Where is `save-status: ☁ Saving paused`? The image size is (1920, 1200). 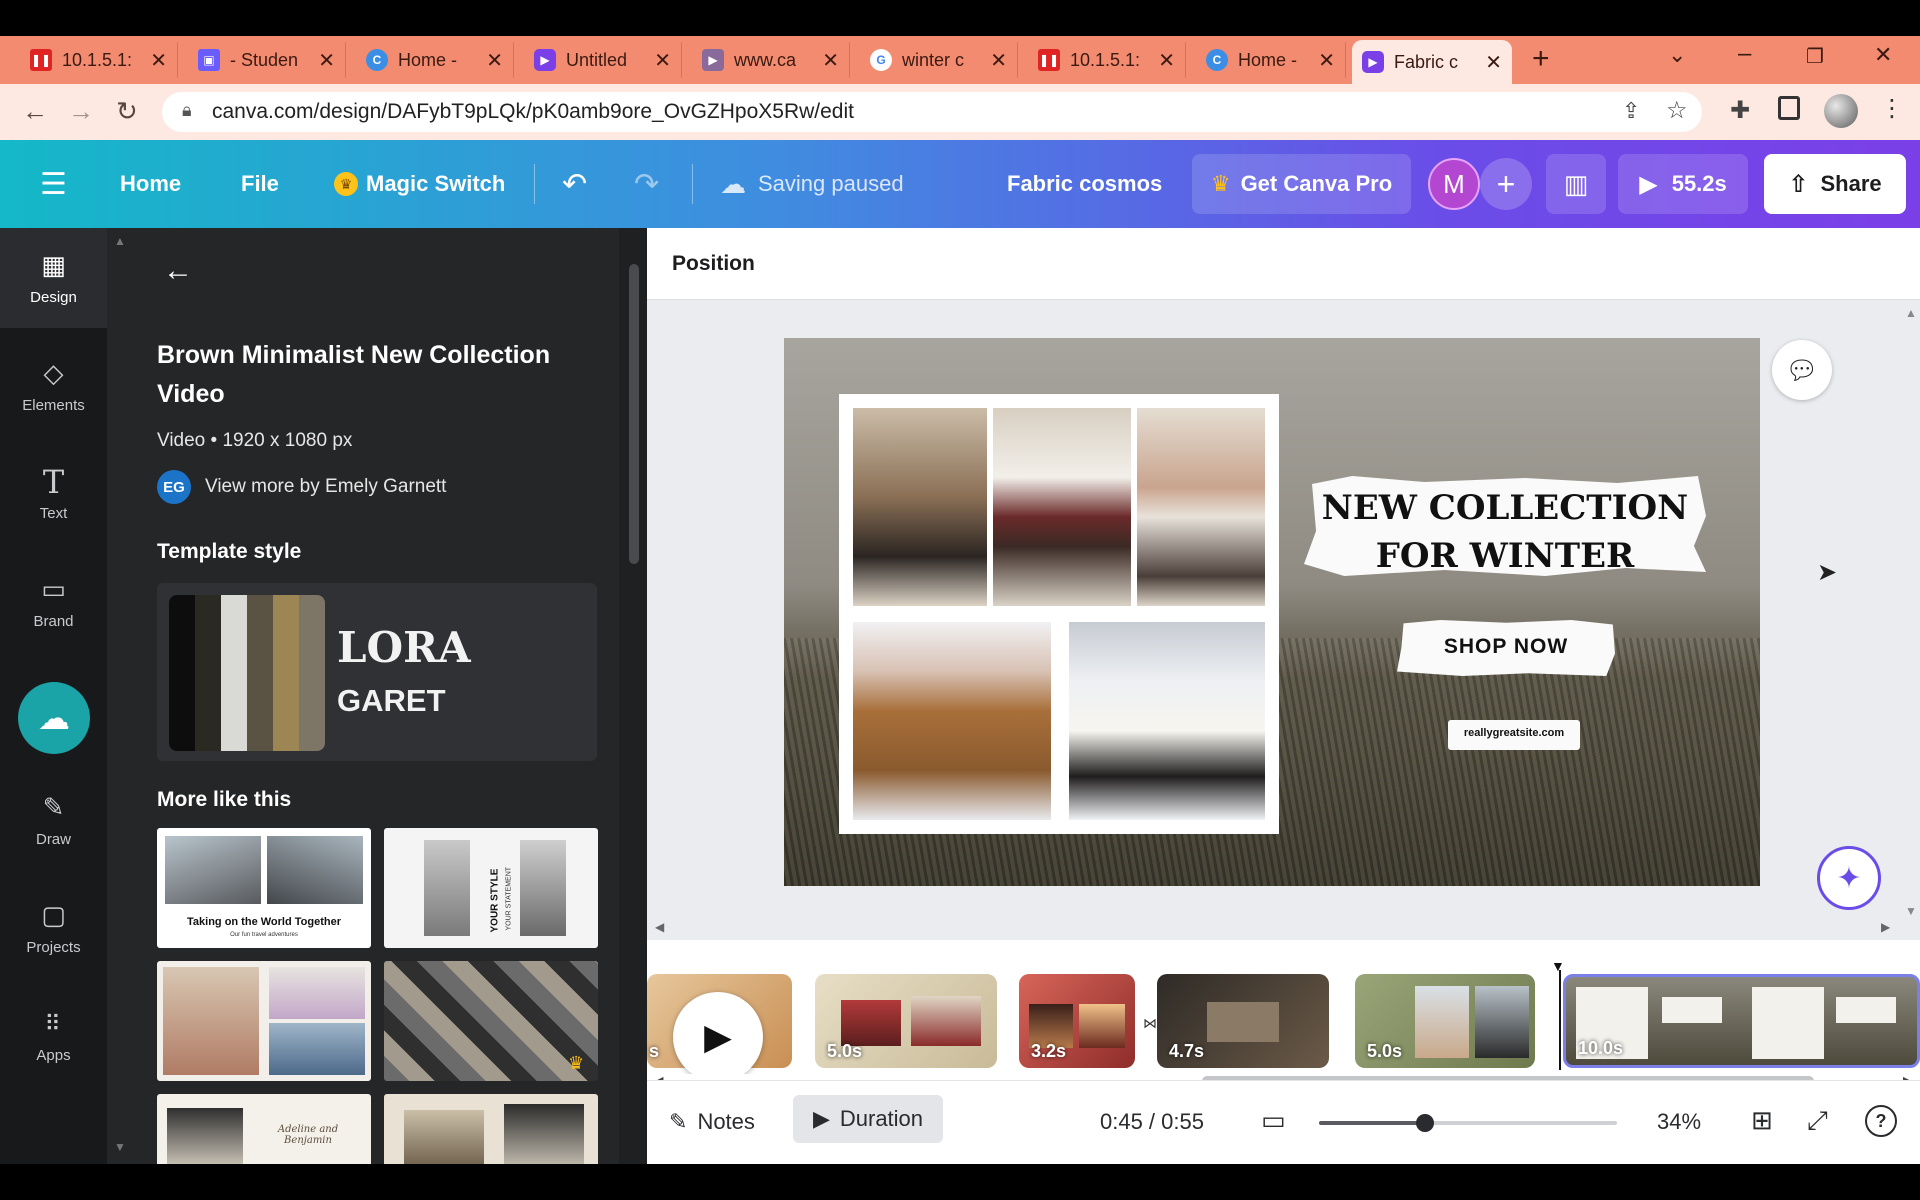
save-status: ☁ Saving paused is located at coordinates (812, 184).